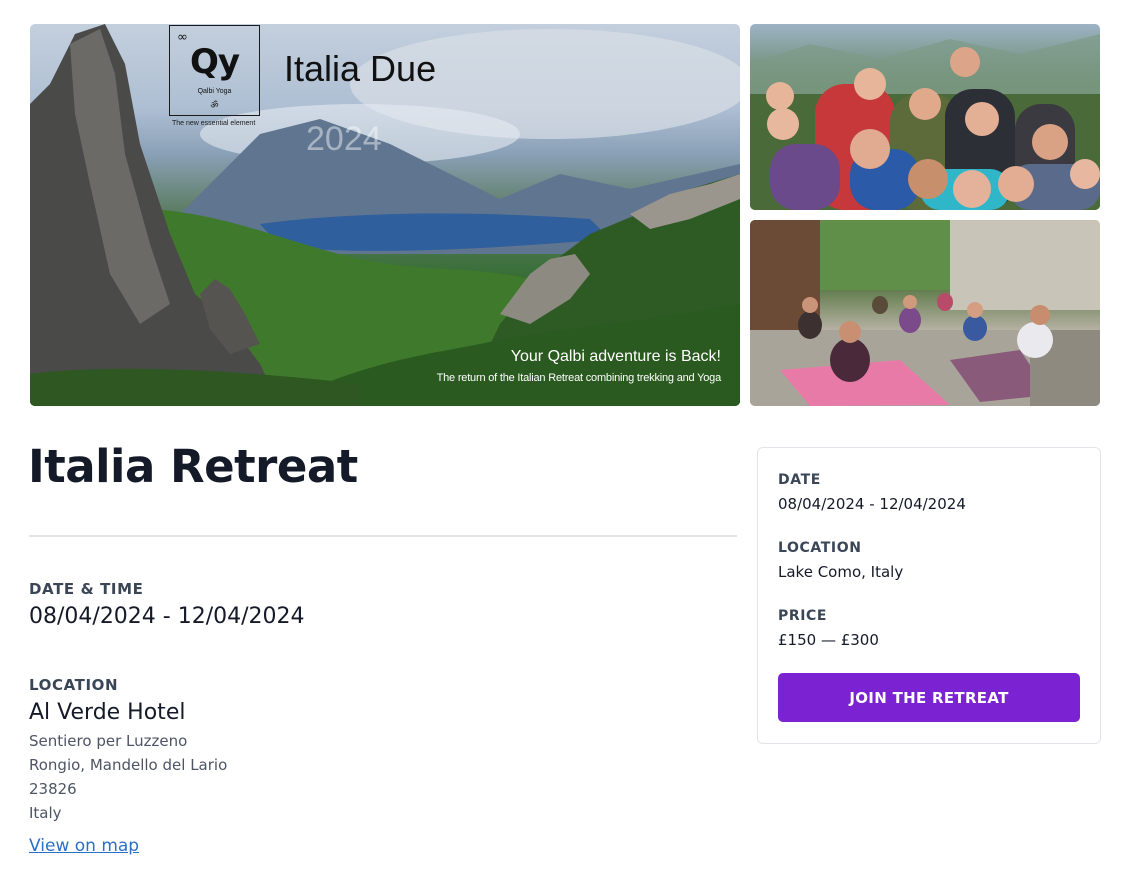 The height and width of the screenshot is (885, 1130). Describe the element at coordinates (53, 789) in the screenshot. I see `address-postcode: 23826` at that location.